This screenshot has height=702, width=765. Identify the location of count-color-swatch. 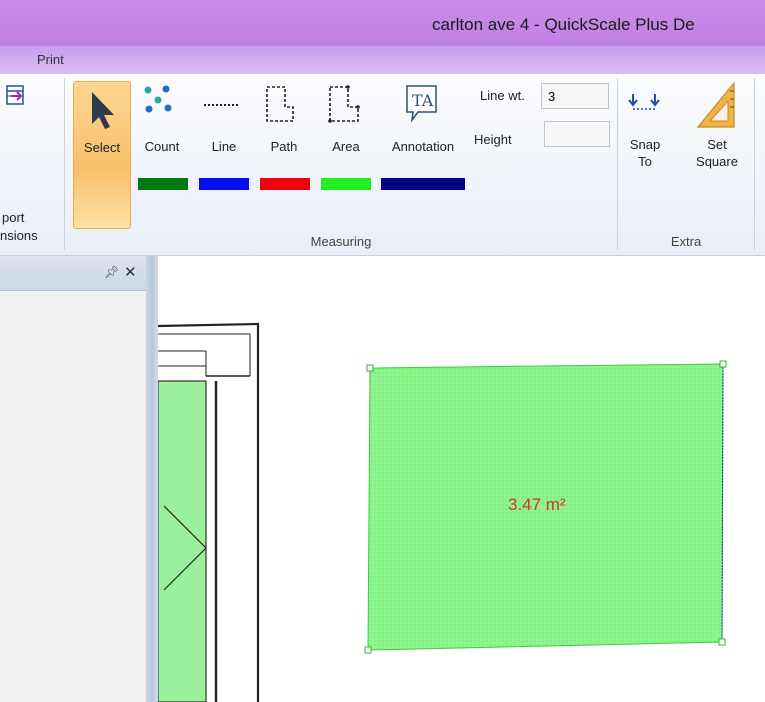
(163, 184).